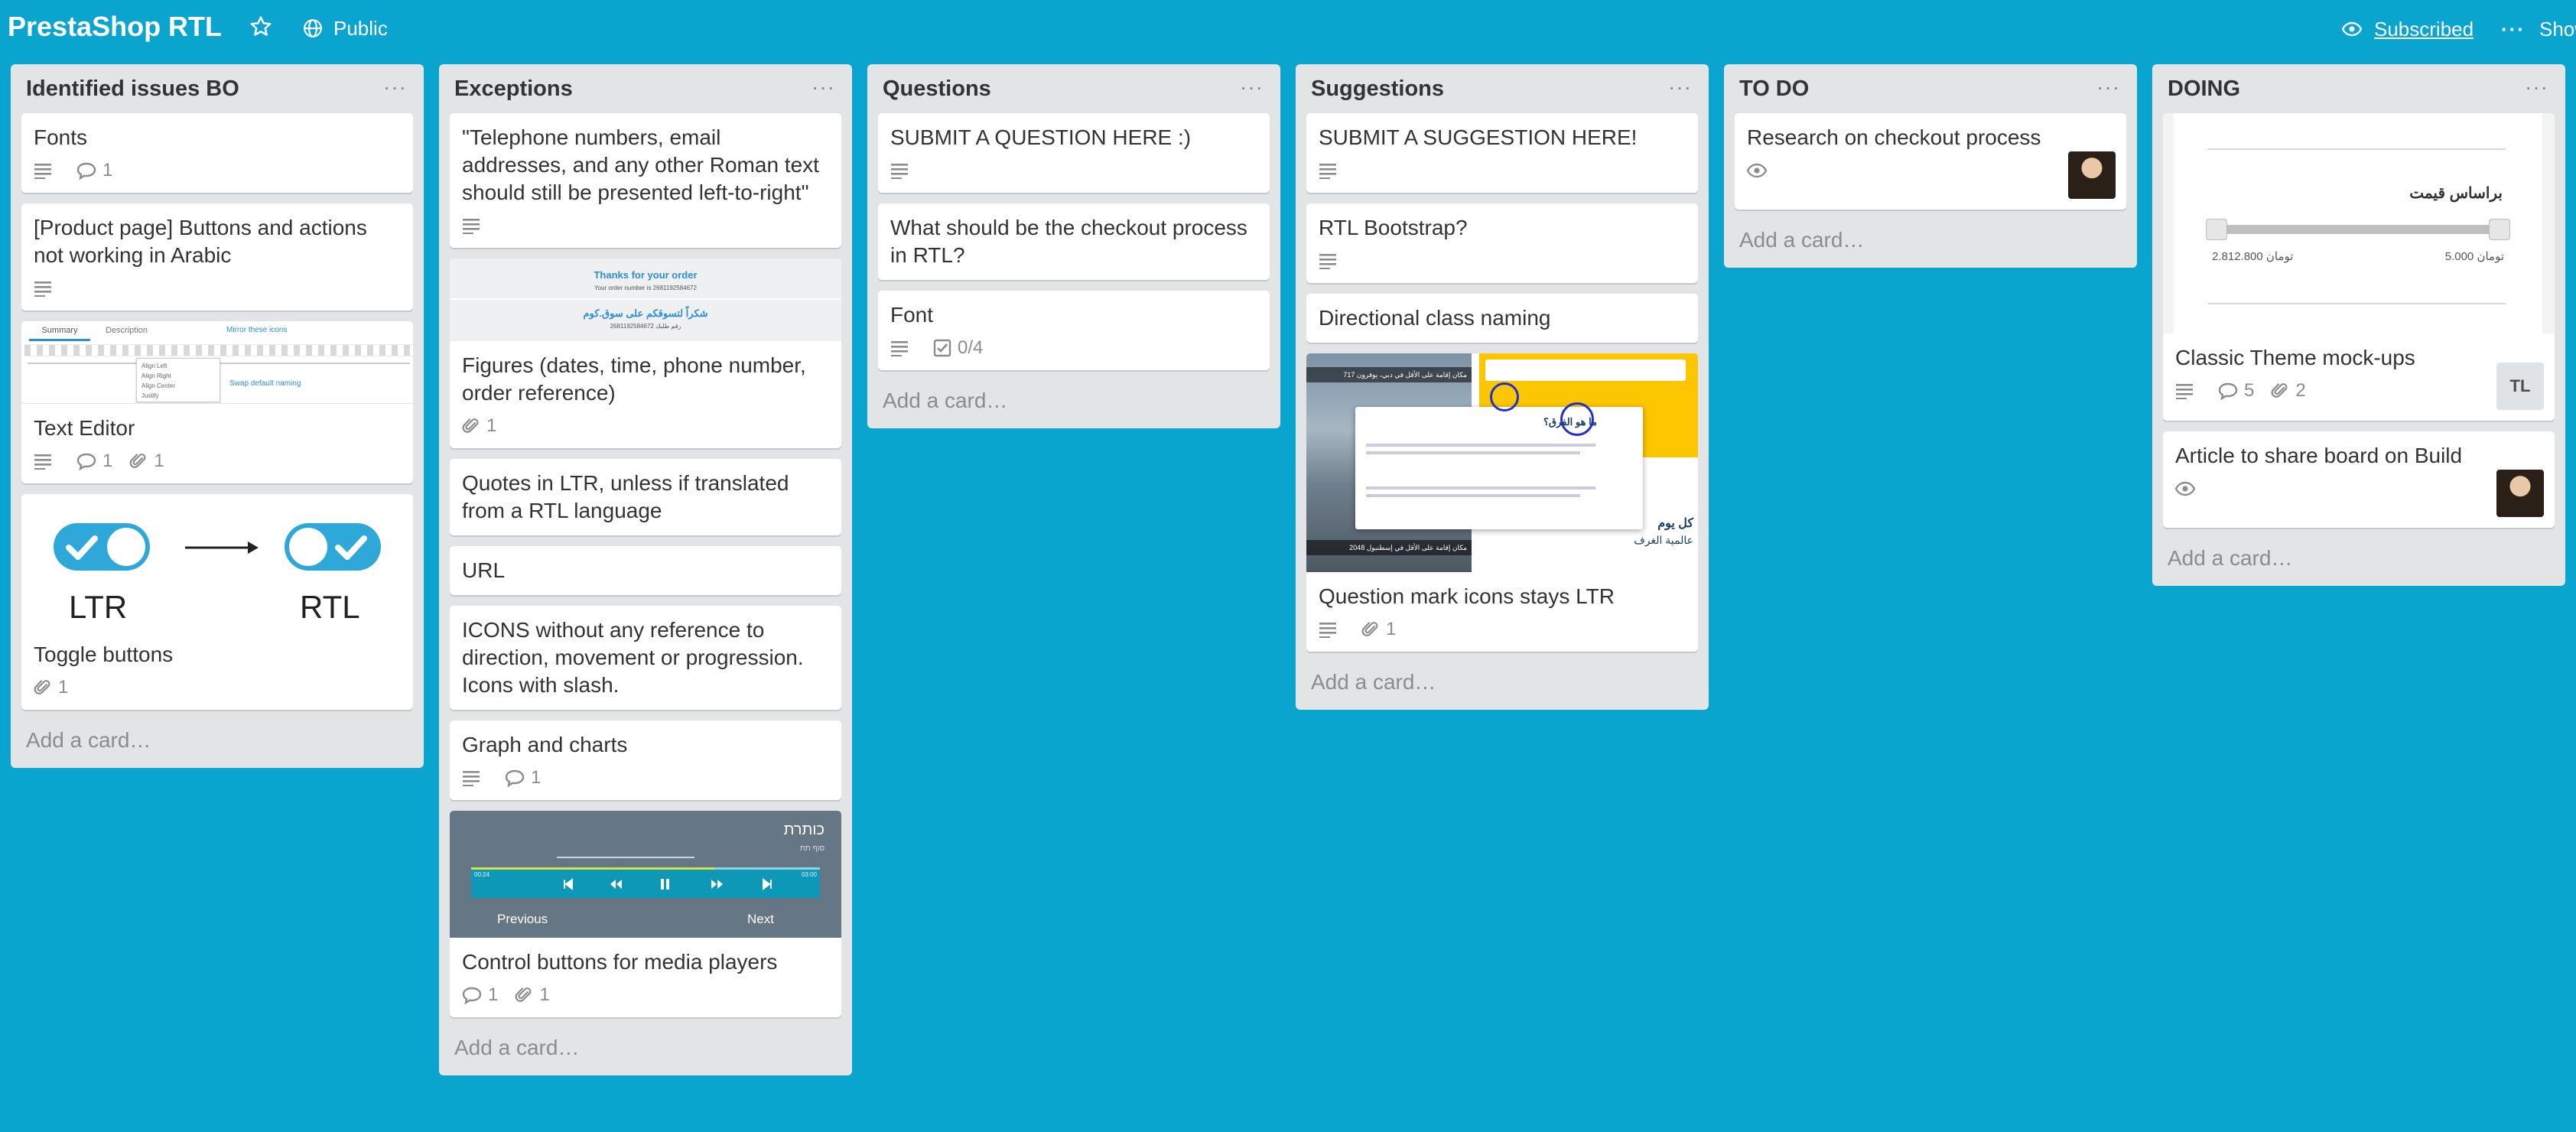 Image resolution: width=2576 pixels, height=1132 pixels. I want to click on card-title: Font, so click(912, 315).